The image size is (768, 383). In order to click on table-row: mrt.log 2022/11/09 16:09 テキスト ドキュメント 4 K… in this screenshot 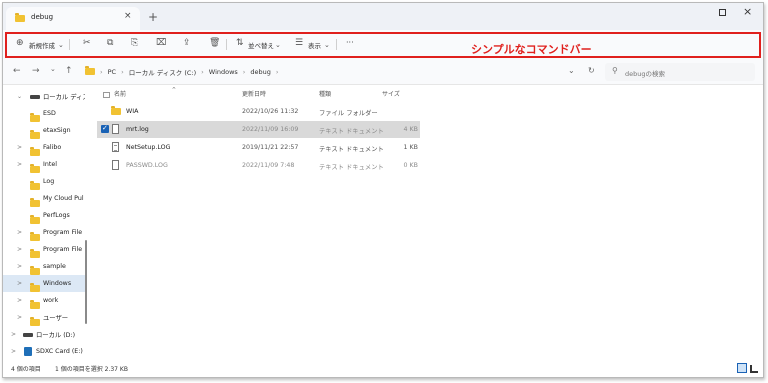, I will do `click(258, 129)`.